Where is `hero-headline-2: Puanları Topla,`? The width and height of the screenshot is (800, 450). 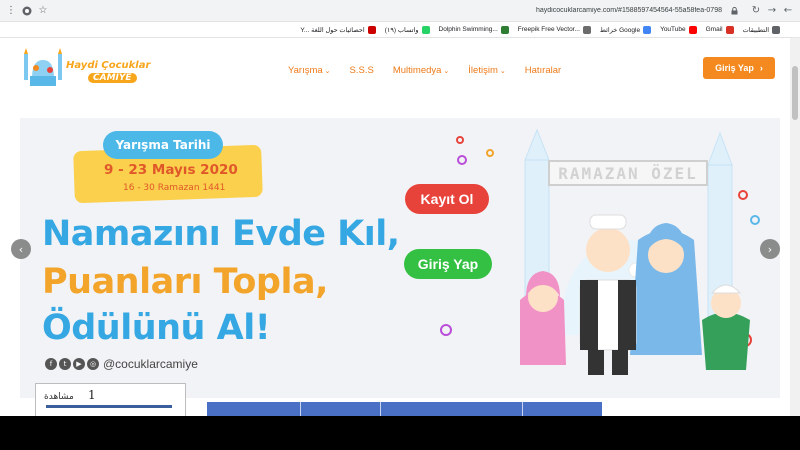
hero-headline-2: Puanları Topla, is located at coordinates (185, 282).